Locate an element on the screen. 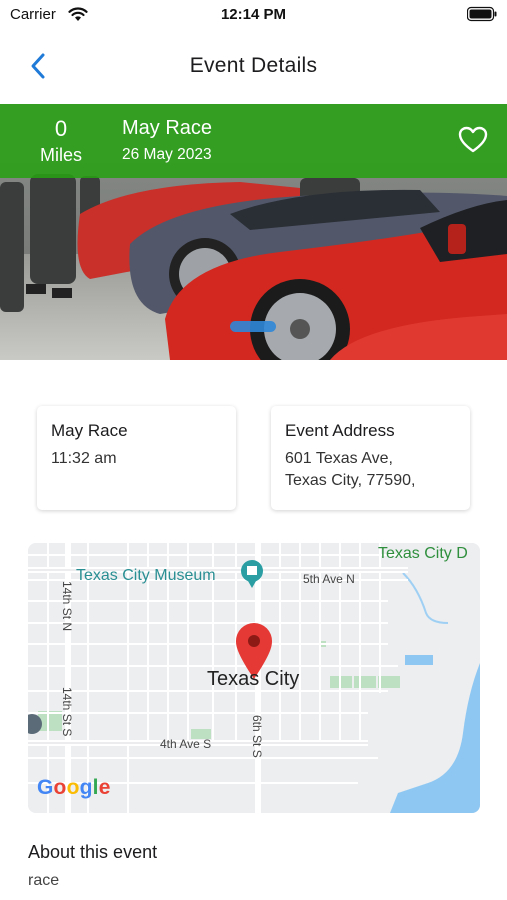 The image size is (507, 900). event-date: 26 May 2023 is located at coordinates (167, 154).